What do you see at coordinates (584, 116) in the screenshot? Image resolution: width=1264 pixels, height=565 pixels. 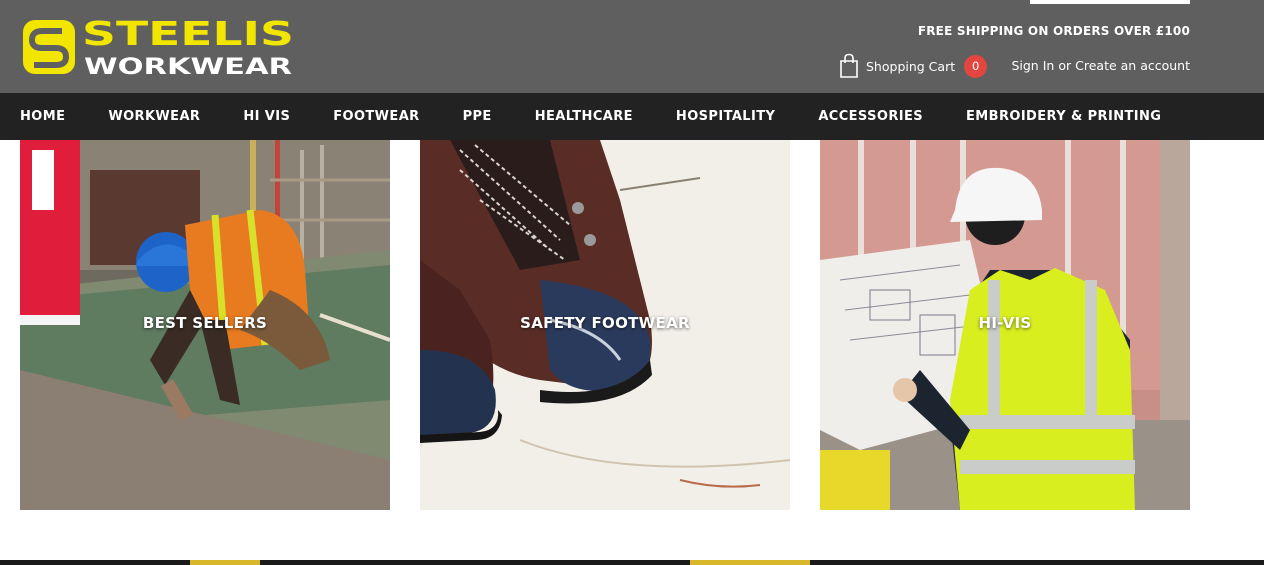 I see `nav-item-healthcare: HEALTHCARE` at bounding box center [584, 116].